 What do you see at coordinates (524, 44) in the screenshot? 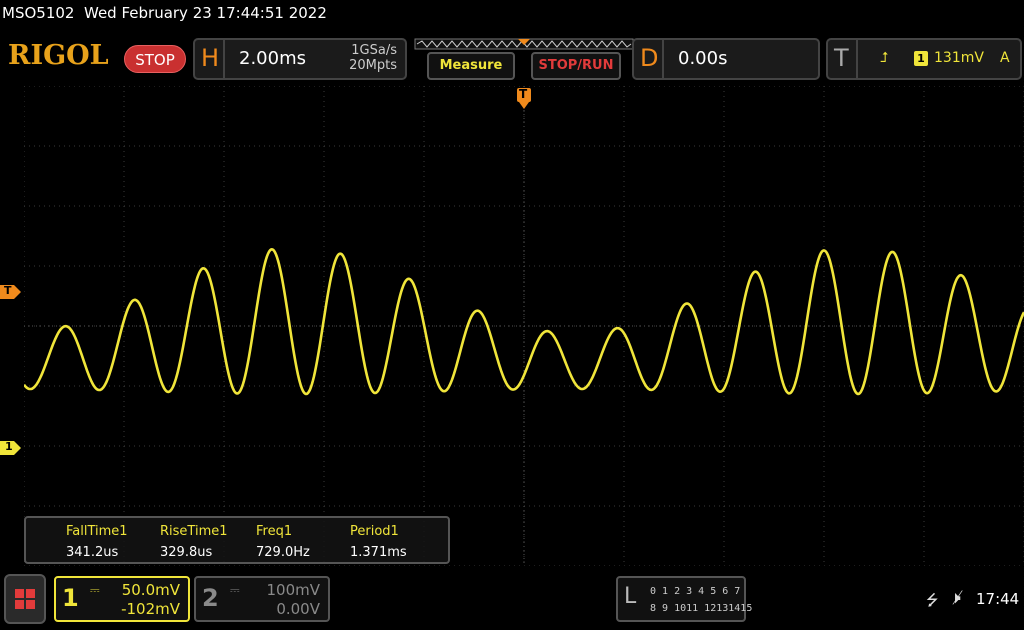
I see `memory-position-indicator` at bounding box center [524, 44].